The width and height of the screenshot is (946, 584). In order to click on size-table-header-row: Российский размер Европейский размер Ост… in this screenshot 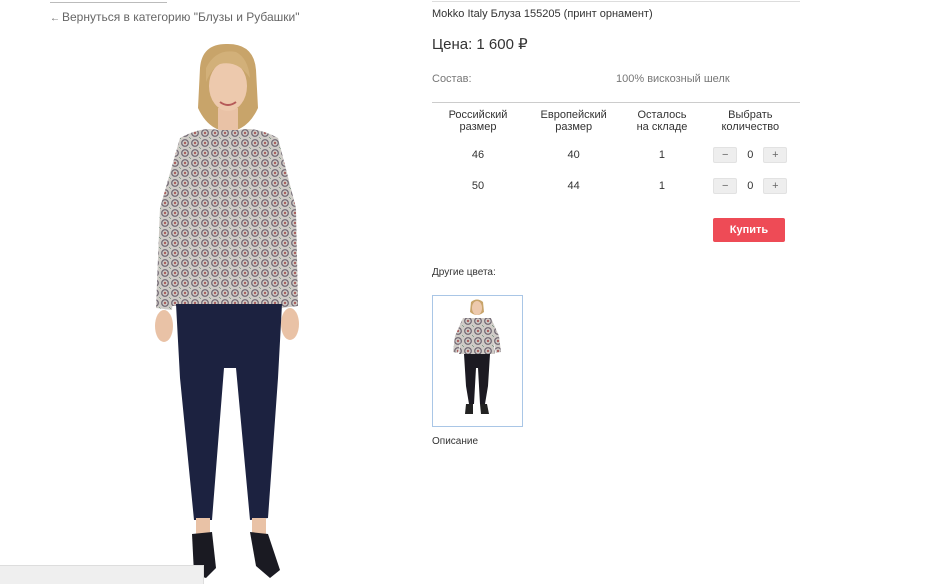, I will do `click(616, 121)`.